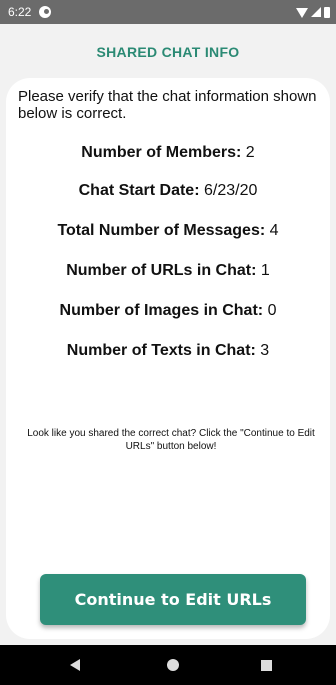 The height and width of the screenshot is (685, 336). Describe the element at coordinates (161, 152) in the screenshot. I see `stat-label: Number of Members:` at that location.